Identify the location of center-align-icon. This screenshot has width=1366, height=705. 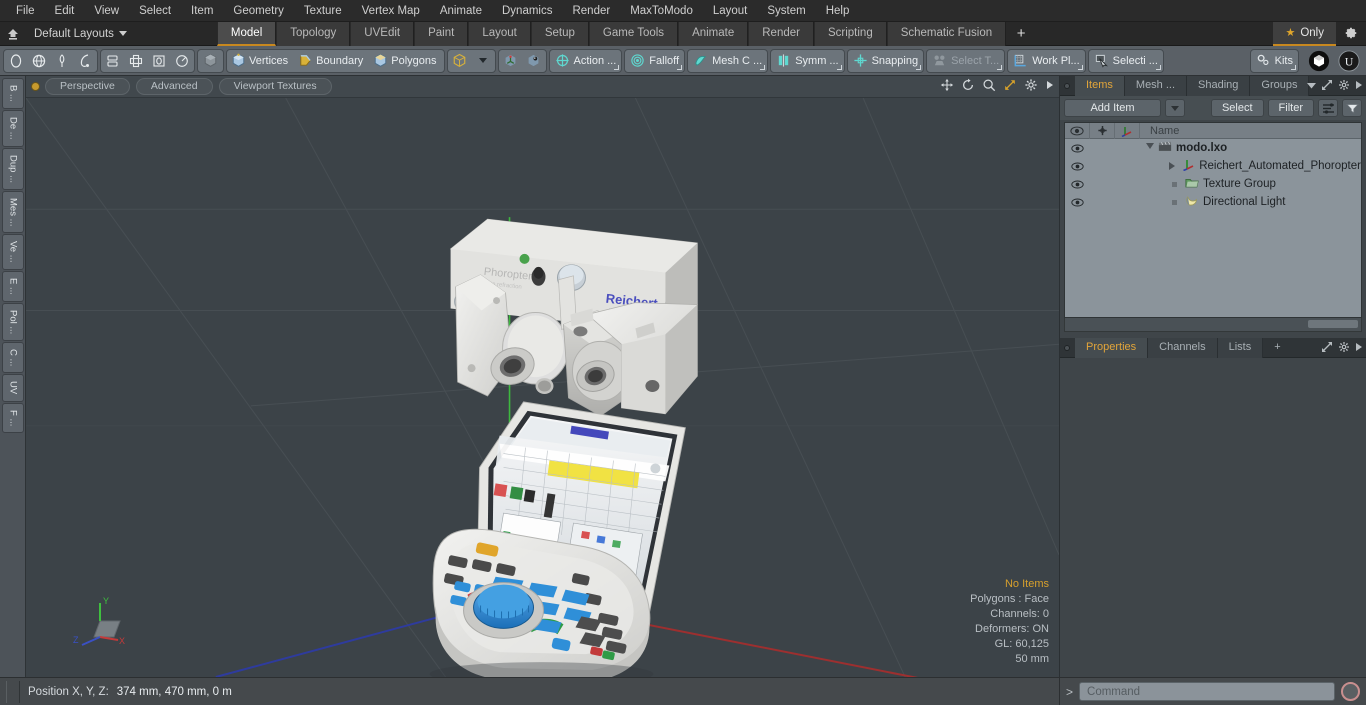
(113, 61).